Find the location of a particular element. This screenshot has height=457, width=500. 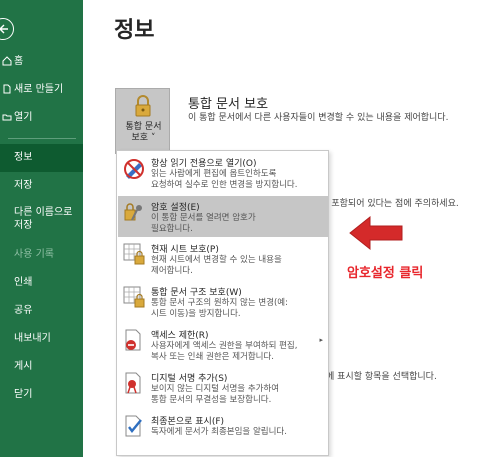

menu-item-description: 복사 또는 인쇄 권한은 제거합니다. is located at coordinates (212, 357).